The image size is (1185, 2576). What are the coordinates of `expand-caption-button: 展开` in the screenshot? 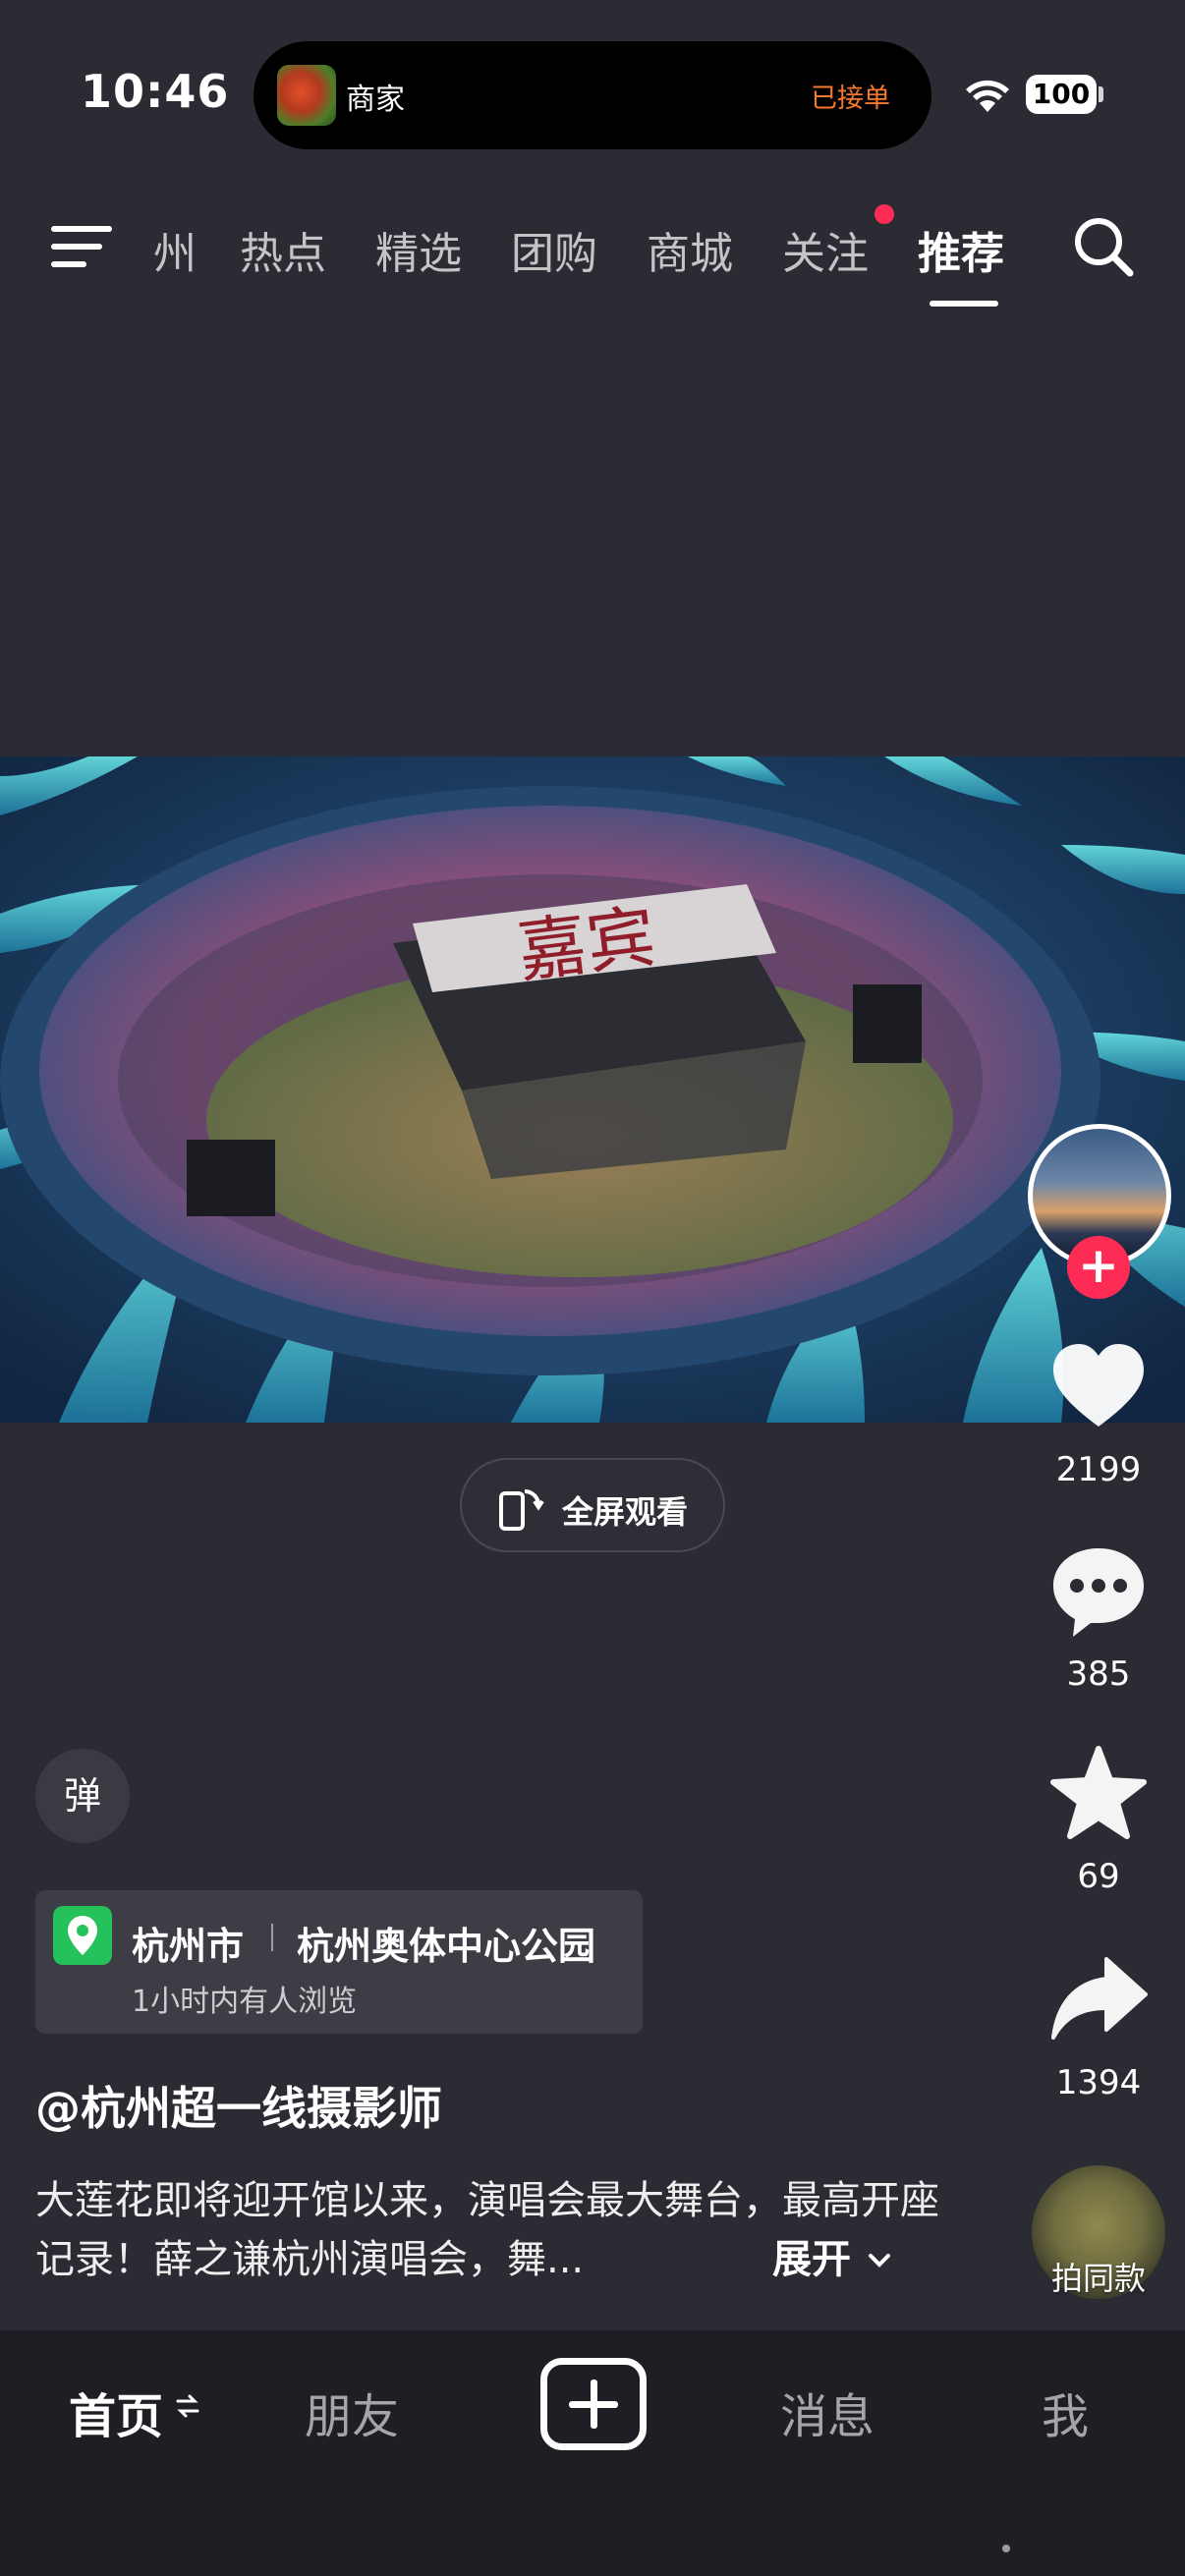 It's located at (812, 2259).